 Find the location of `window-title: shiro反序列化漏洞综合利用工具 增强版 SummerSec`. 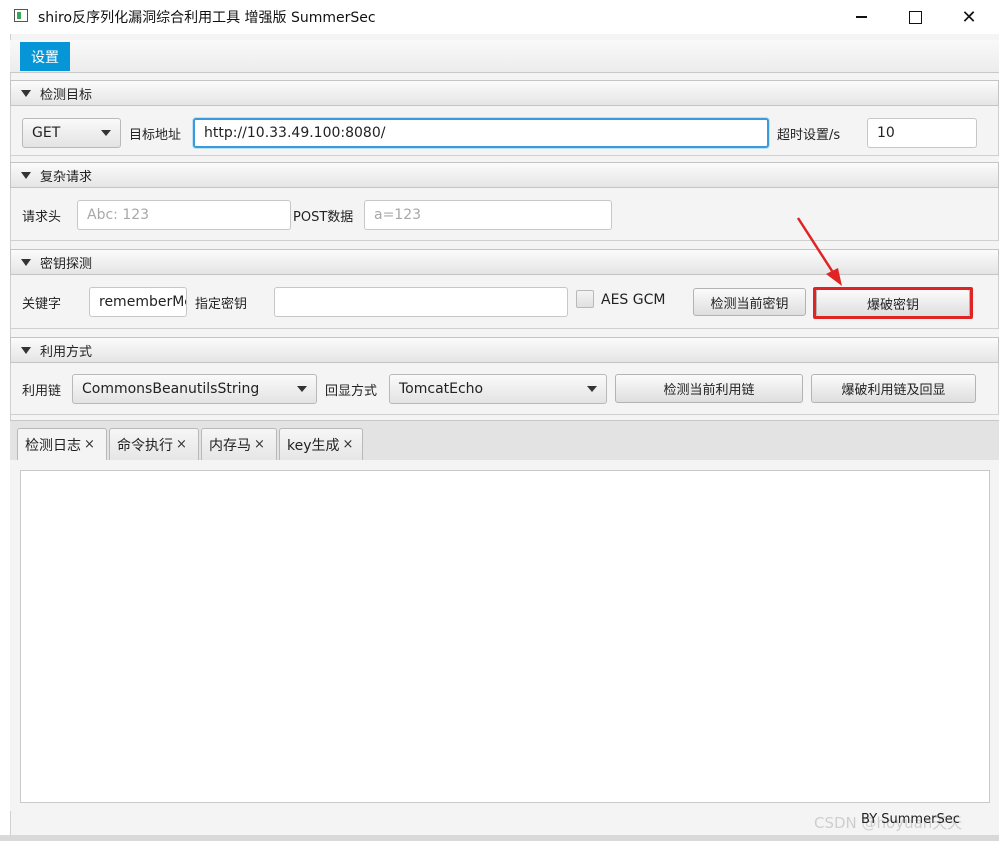

window-title: shiro反序列化漏洞综合利用工具 增强版 SummerSec is located at coordinates (207, 18).